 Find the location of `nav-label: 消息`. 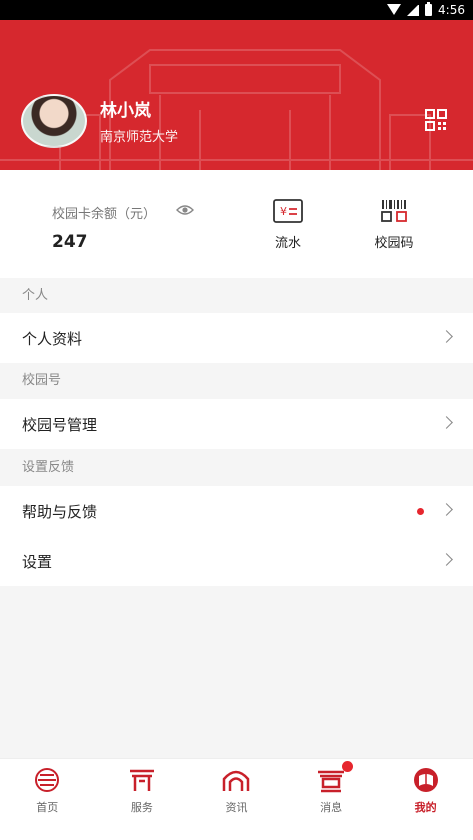

nav-label: 消息 is located at coordinates (331, 807).